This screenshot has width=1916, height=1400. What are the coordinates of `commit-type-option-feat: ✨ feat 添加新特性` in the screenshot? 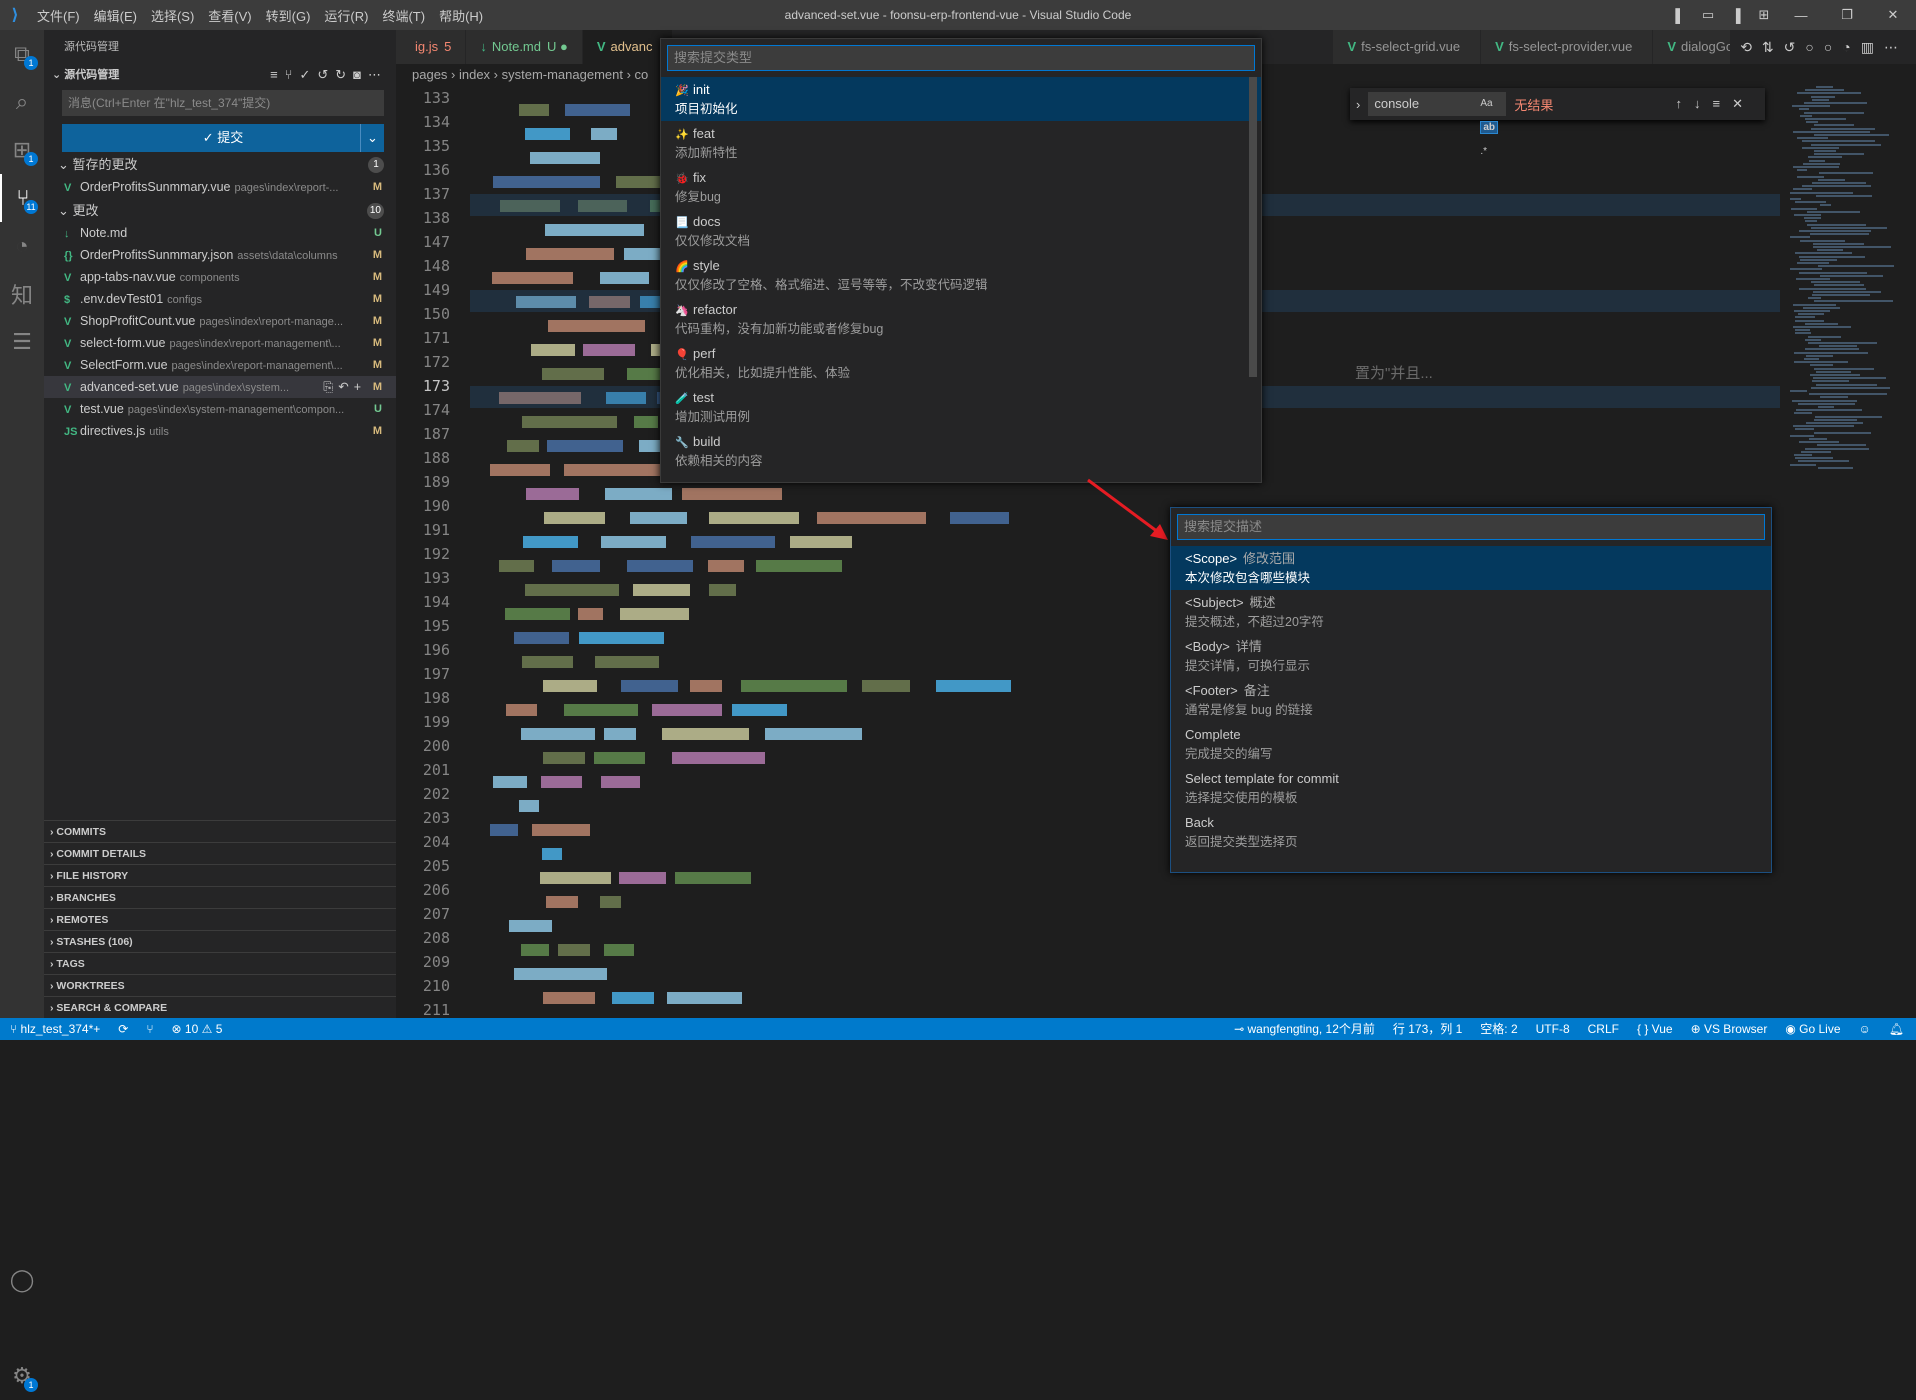 It's located at (961, 143).